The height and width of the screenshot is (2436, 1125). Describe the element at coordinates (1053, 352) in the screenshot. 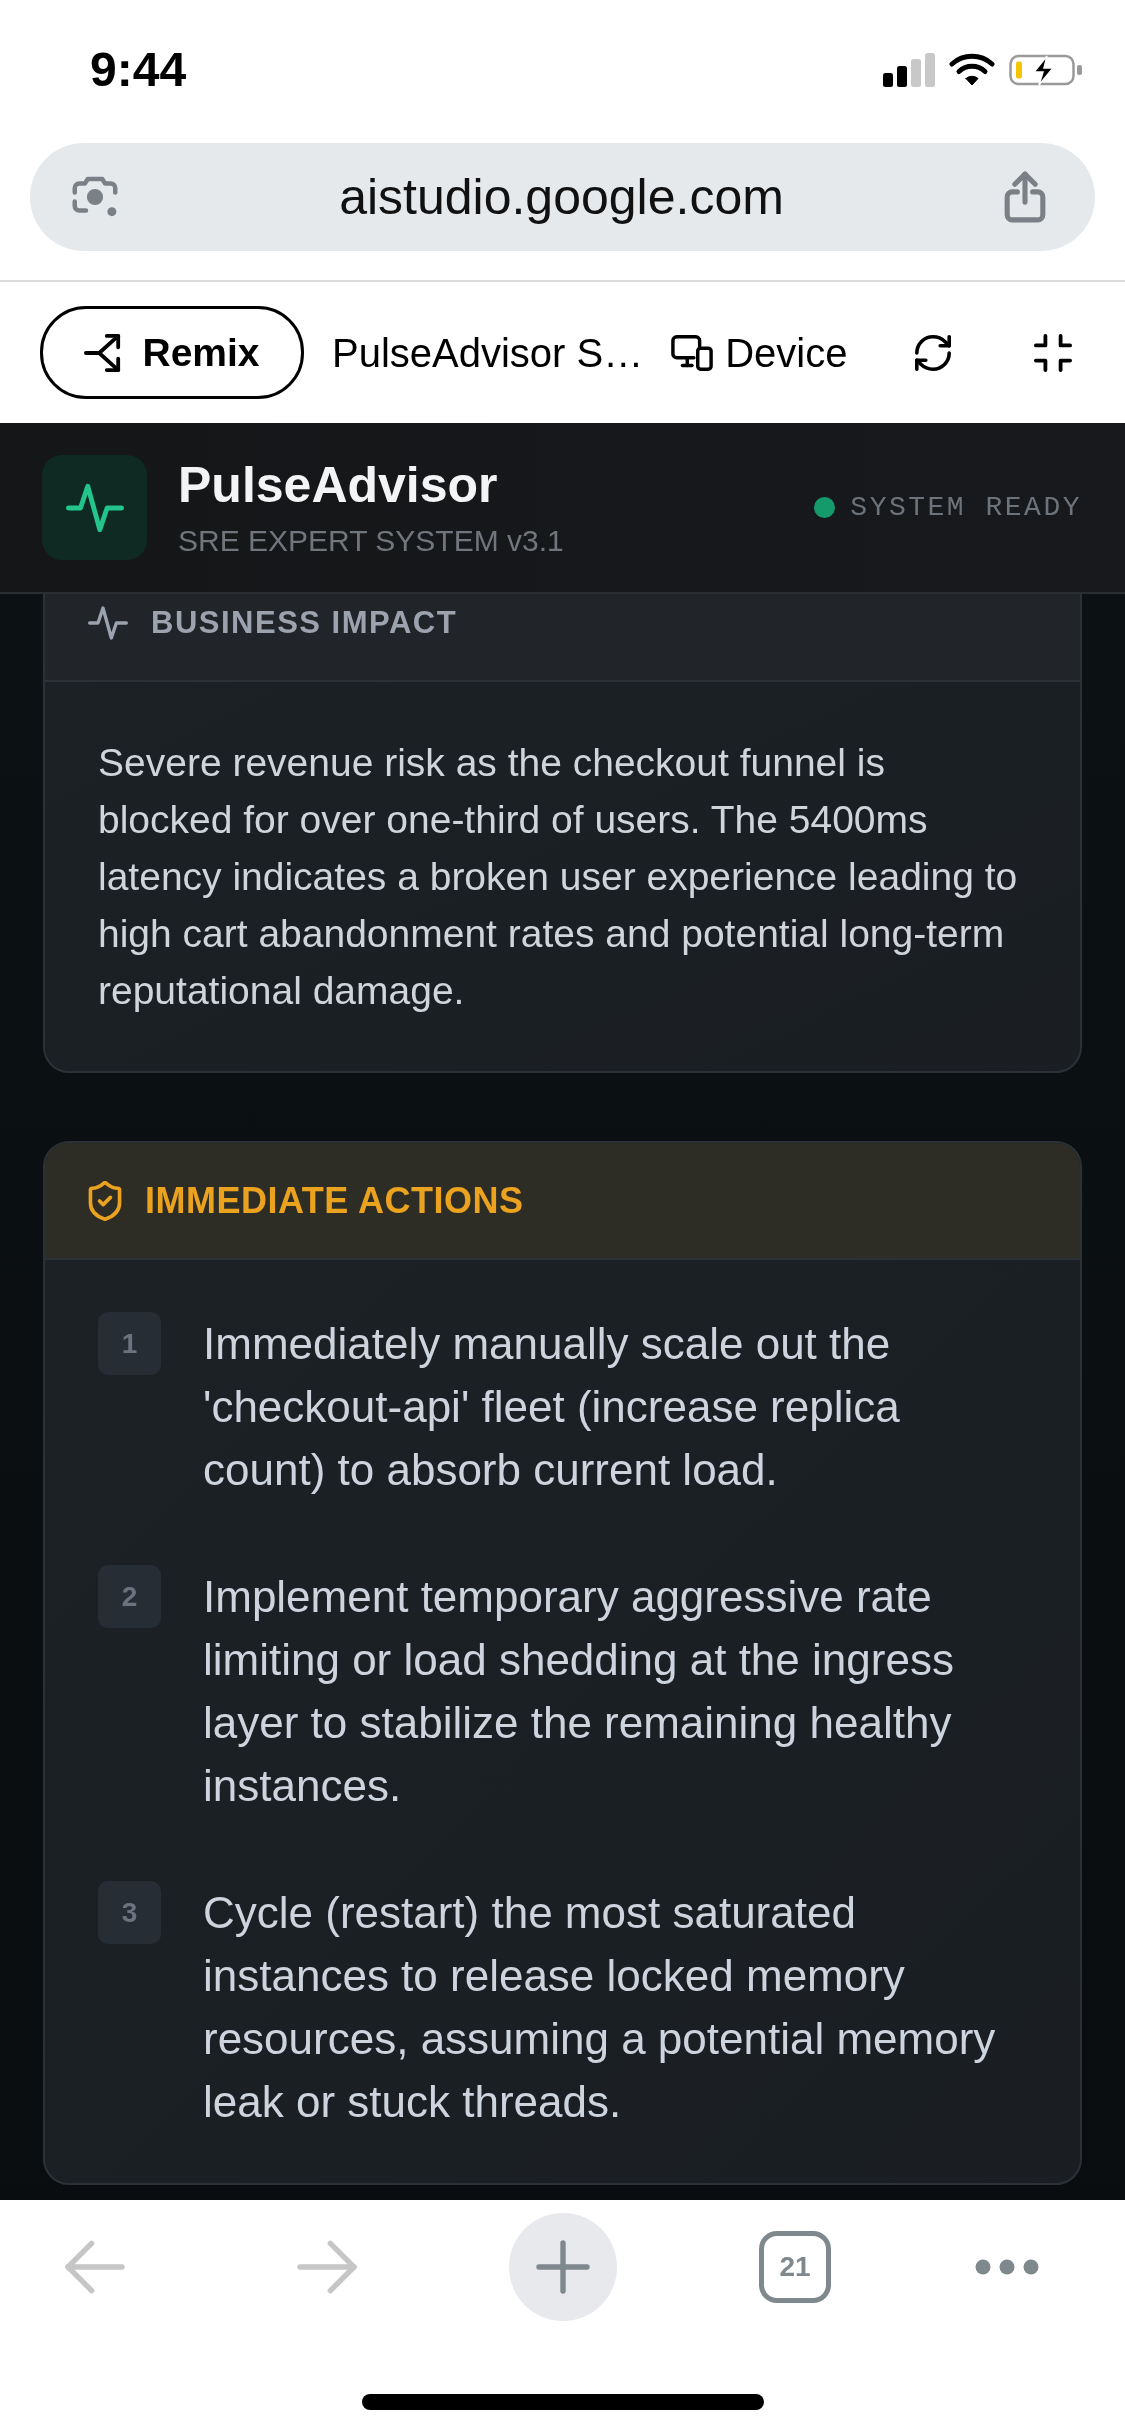

I see `collapse-icon` at that location.